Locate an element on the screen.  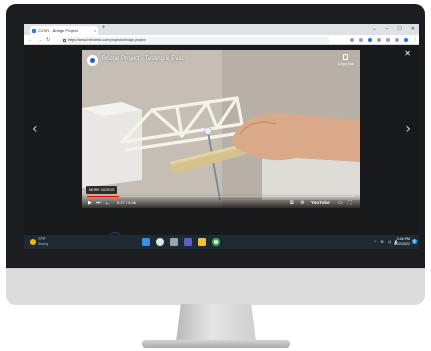
play-icon: ▶ is located at coordinates (90, 203).